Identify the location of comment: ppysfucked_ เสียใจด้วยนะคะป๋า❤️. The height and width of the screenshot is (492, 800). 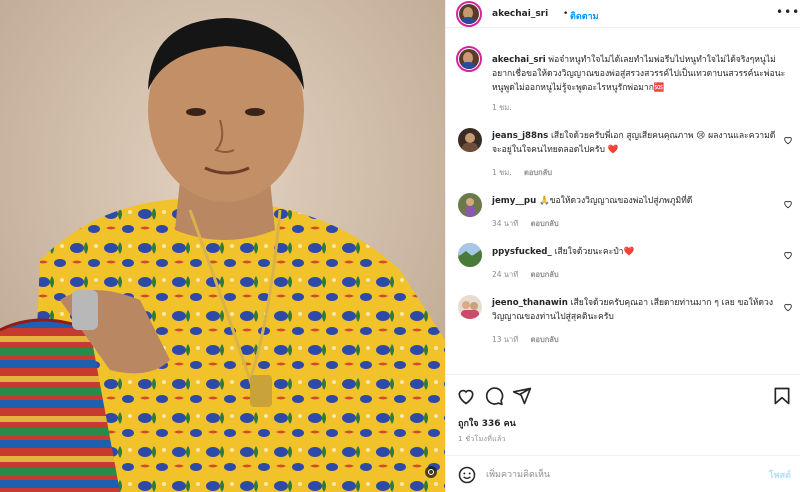
(634, 252).